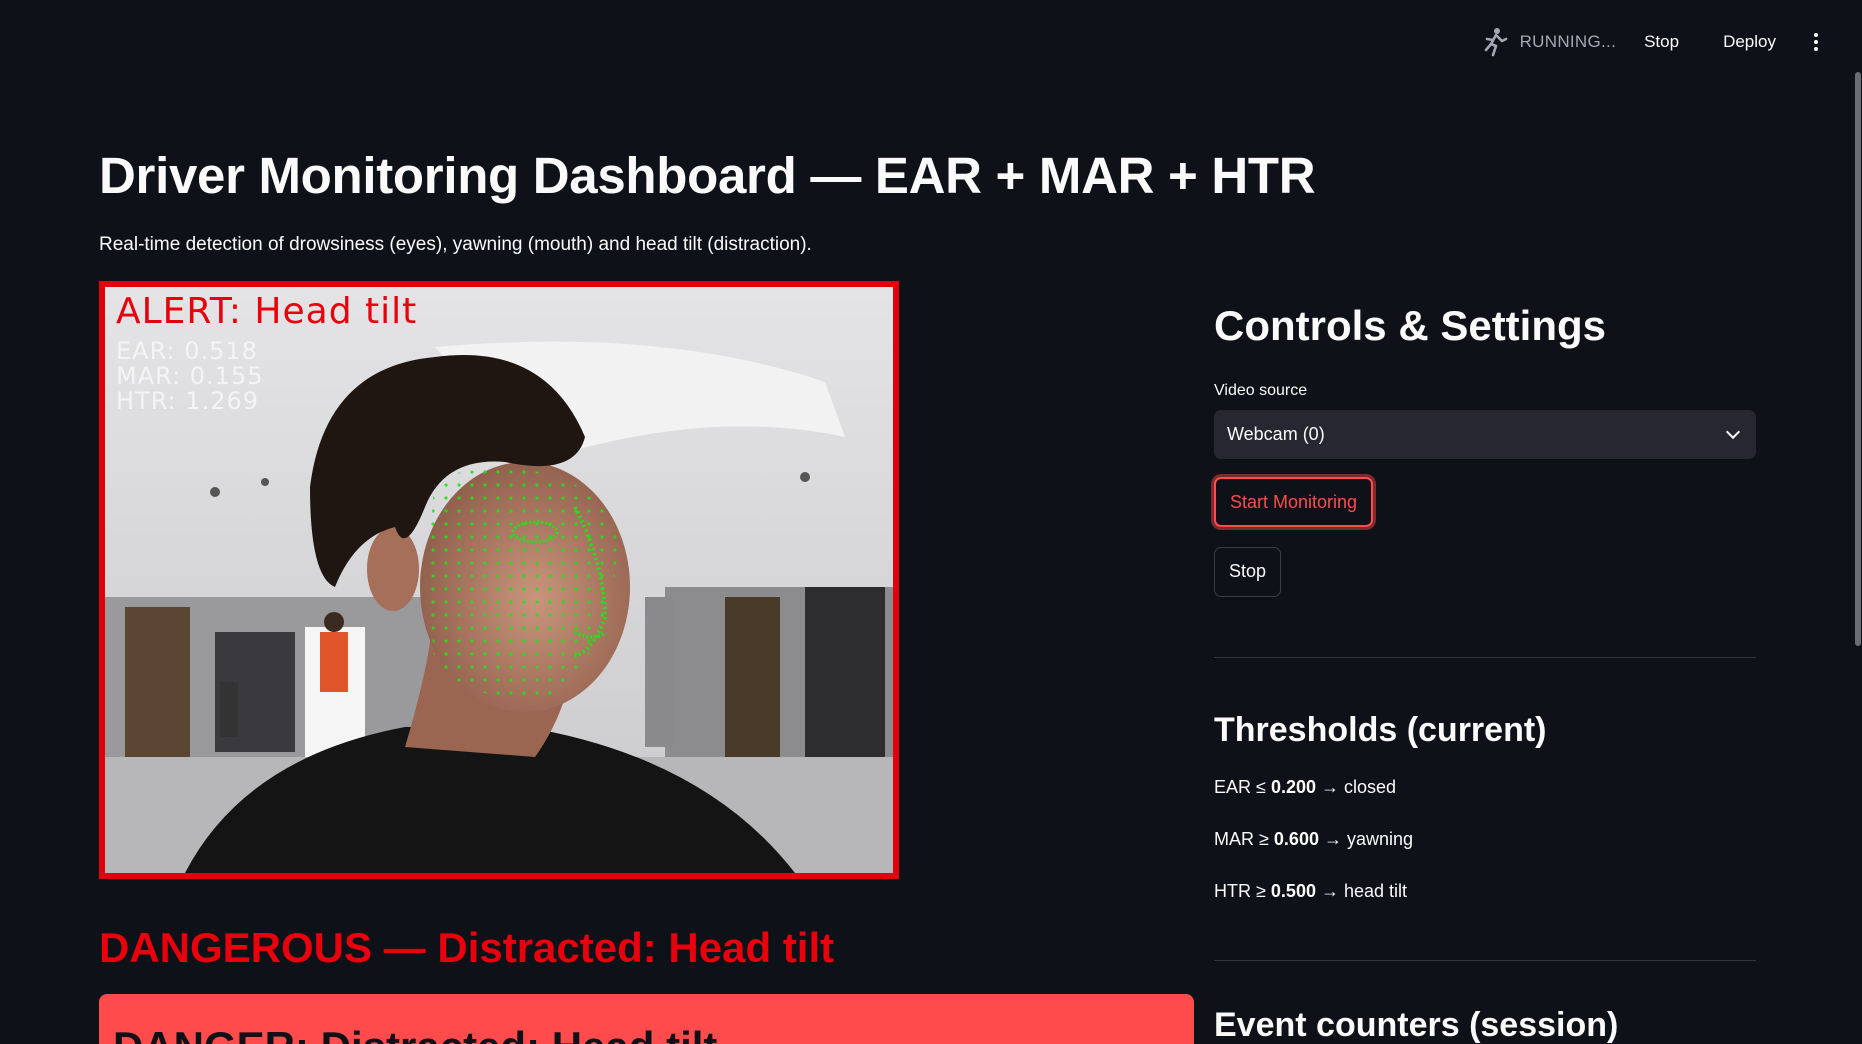 This screenshot has width=1862, height=1044. What do you see at coordinates (1816, 42) in the screenshot?
I see `main-menu-icon` at bounding box center [1816, 42].